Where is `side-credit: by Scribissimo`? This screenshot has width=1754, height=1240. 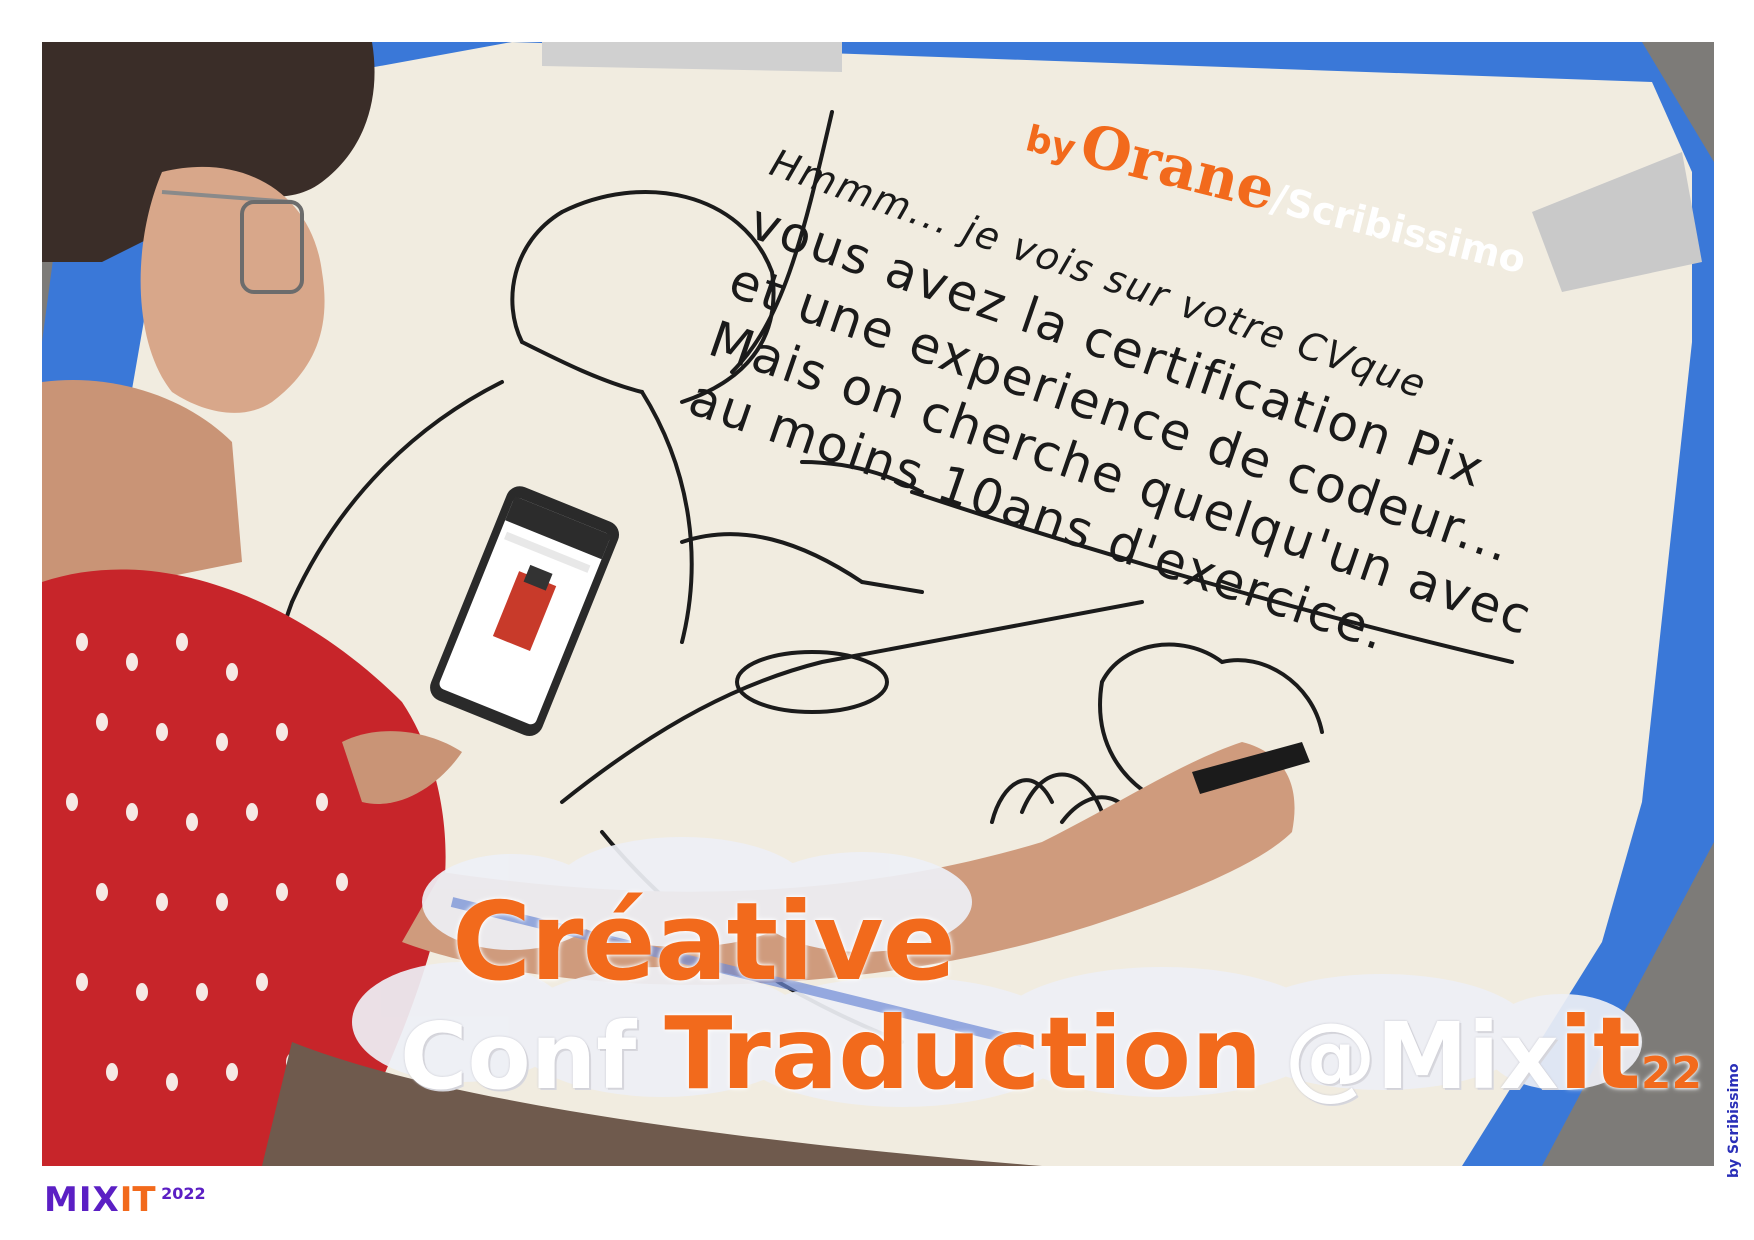 side-credit: by Scribissimo is located at coordinates (1734, 1120).